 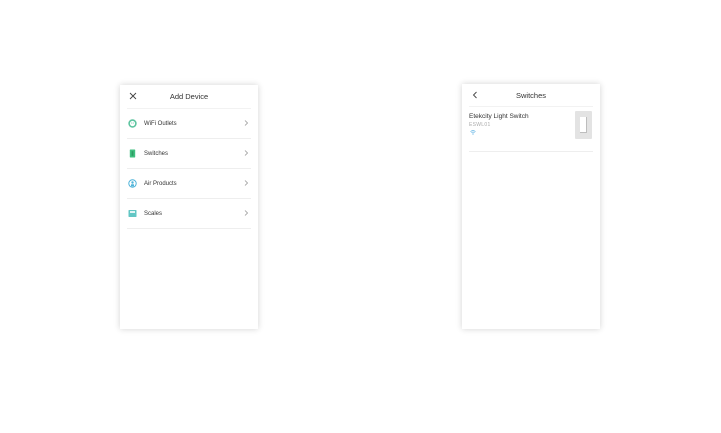 I want to click on page-title: Switches, so click(x=530, y=95).